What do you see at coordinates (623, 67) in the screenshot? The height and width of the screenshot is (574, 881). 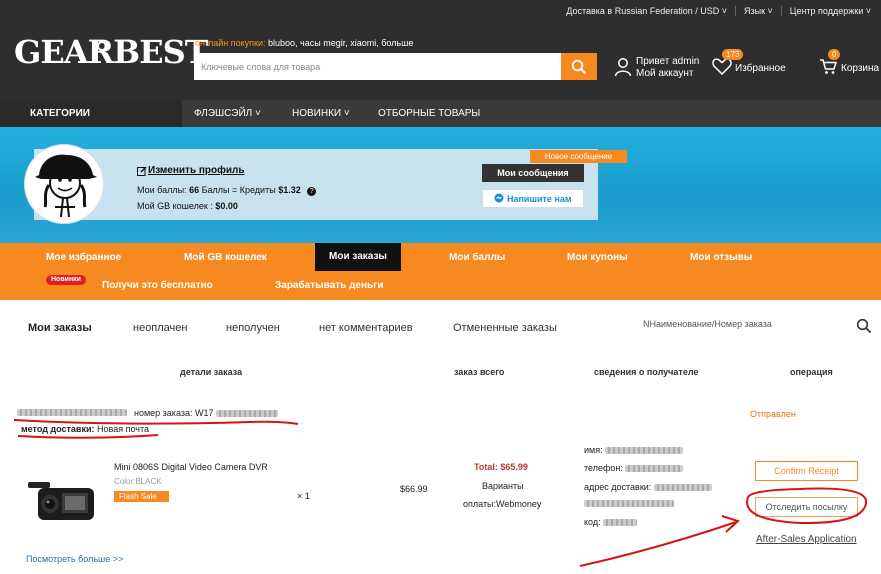 I see `user-icon` at bounding box center [623, 67].